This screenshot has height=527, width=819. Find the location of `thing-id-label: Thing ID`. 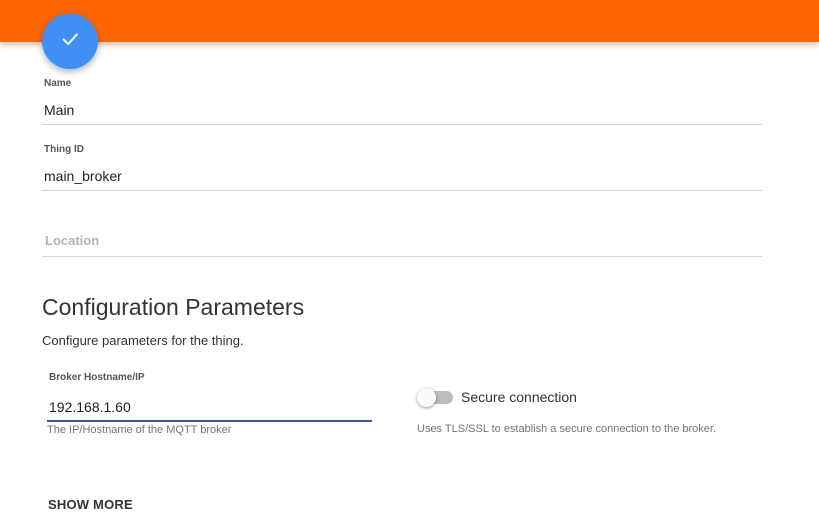

thing-id-label: Thing ID is located at coordinates (64, 149).